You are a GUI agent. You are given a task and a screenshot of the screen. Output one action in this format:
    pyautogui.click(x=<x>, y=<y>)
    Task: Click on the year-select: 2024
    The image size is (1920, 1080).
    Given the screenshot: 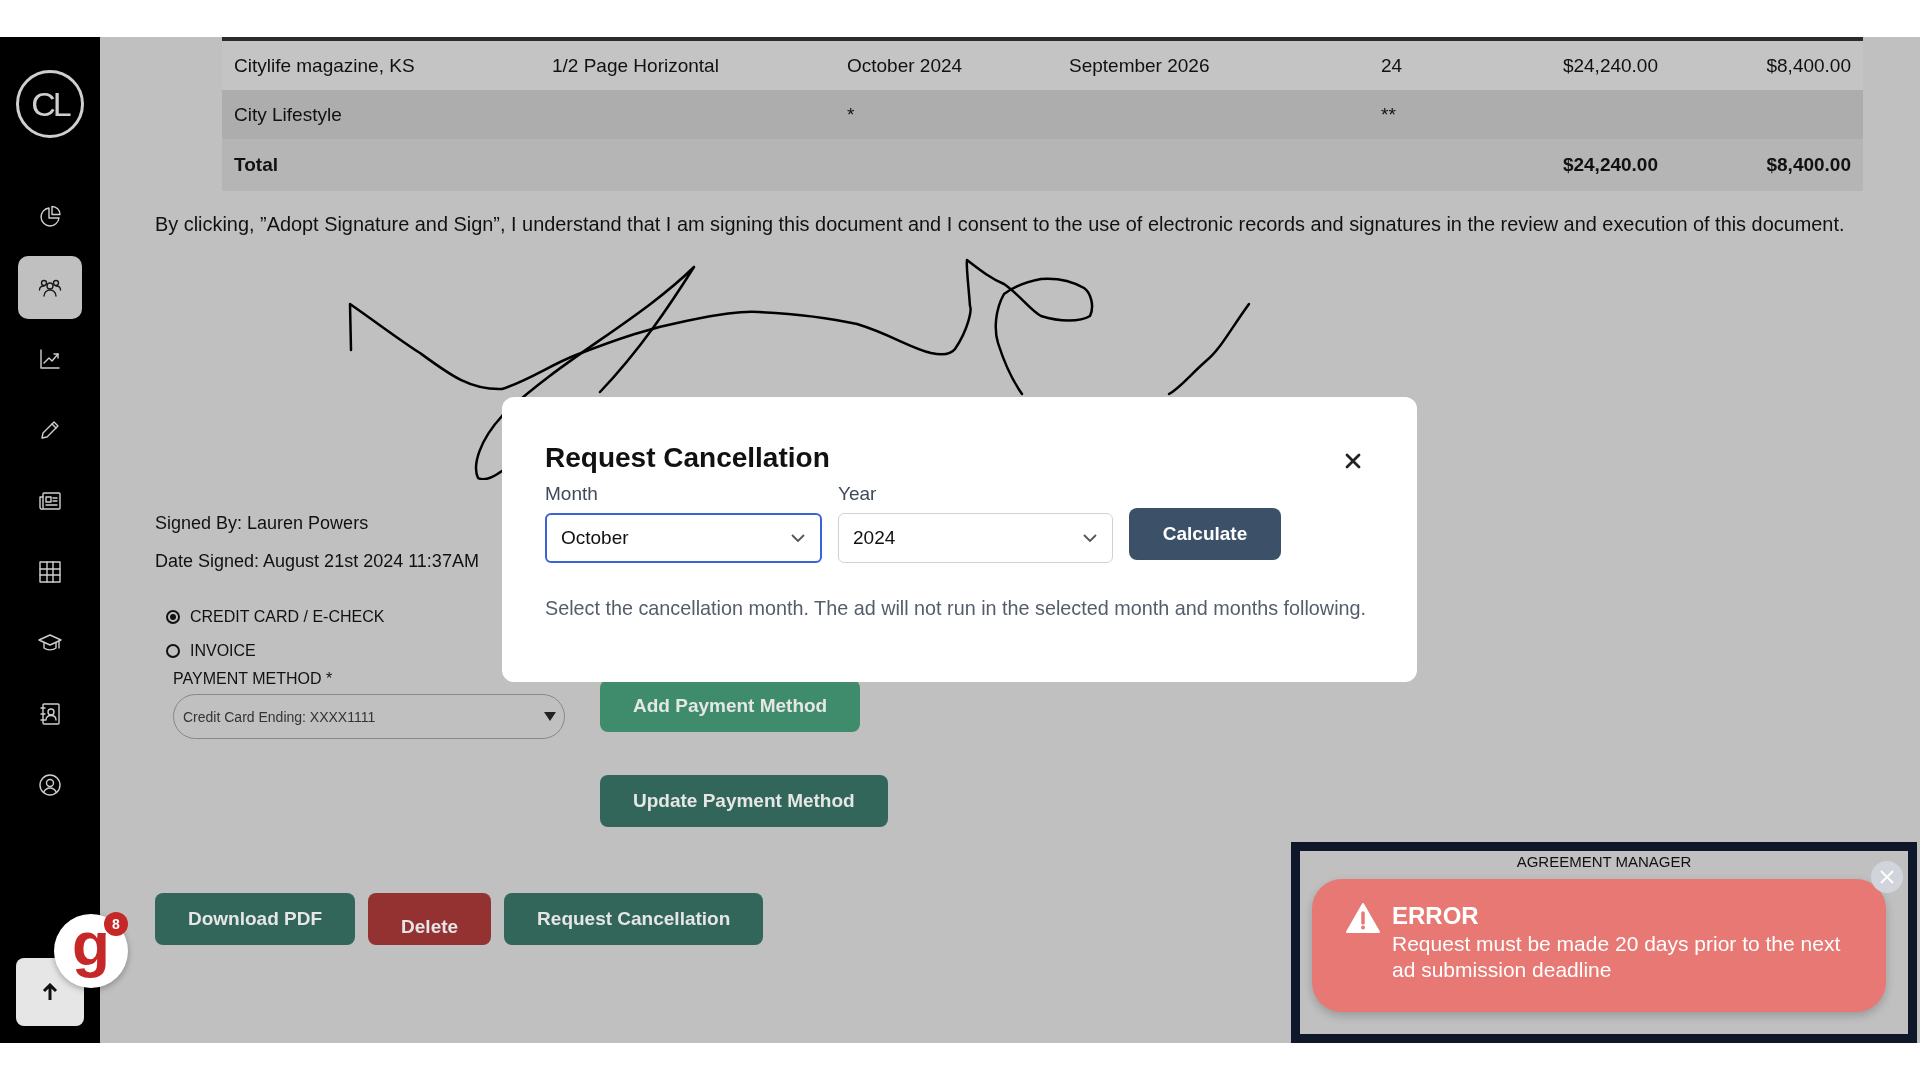 What is the action you would take?
    pyautogui.click(x=975, y=538)
    